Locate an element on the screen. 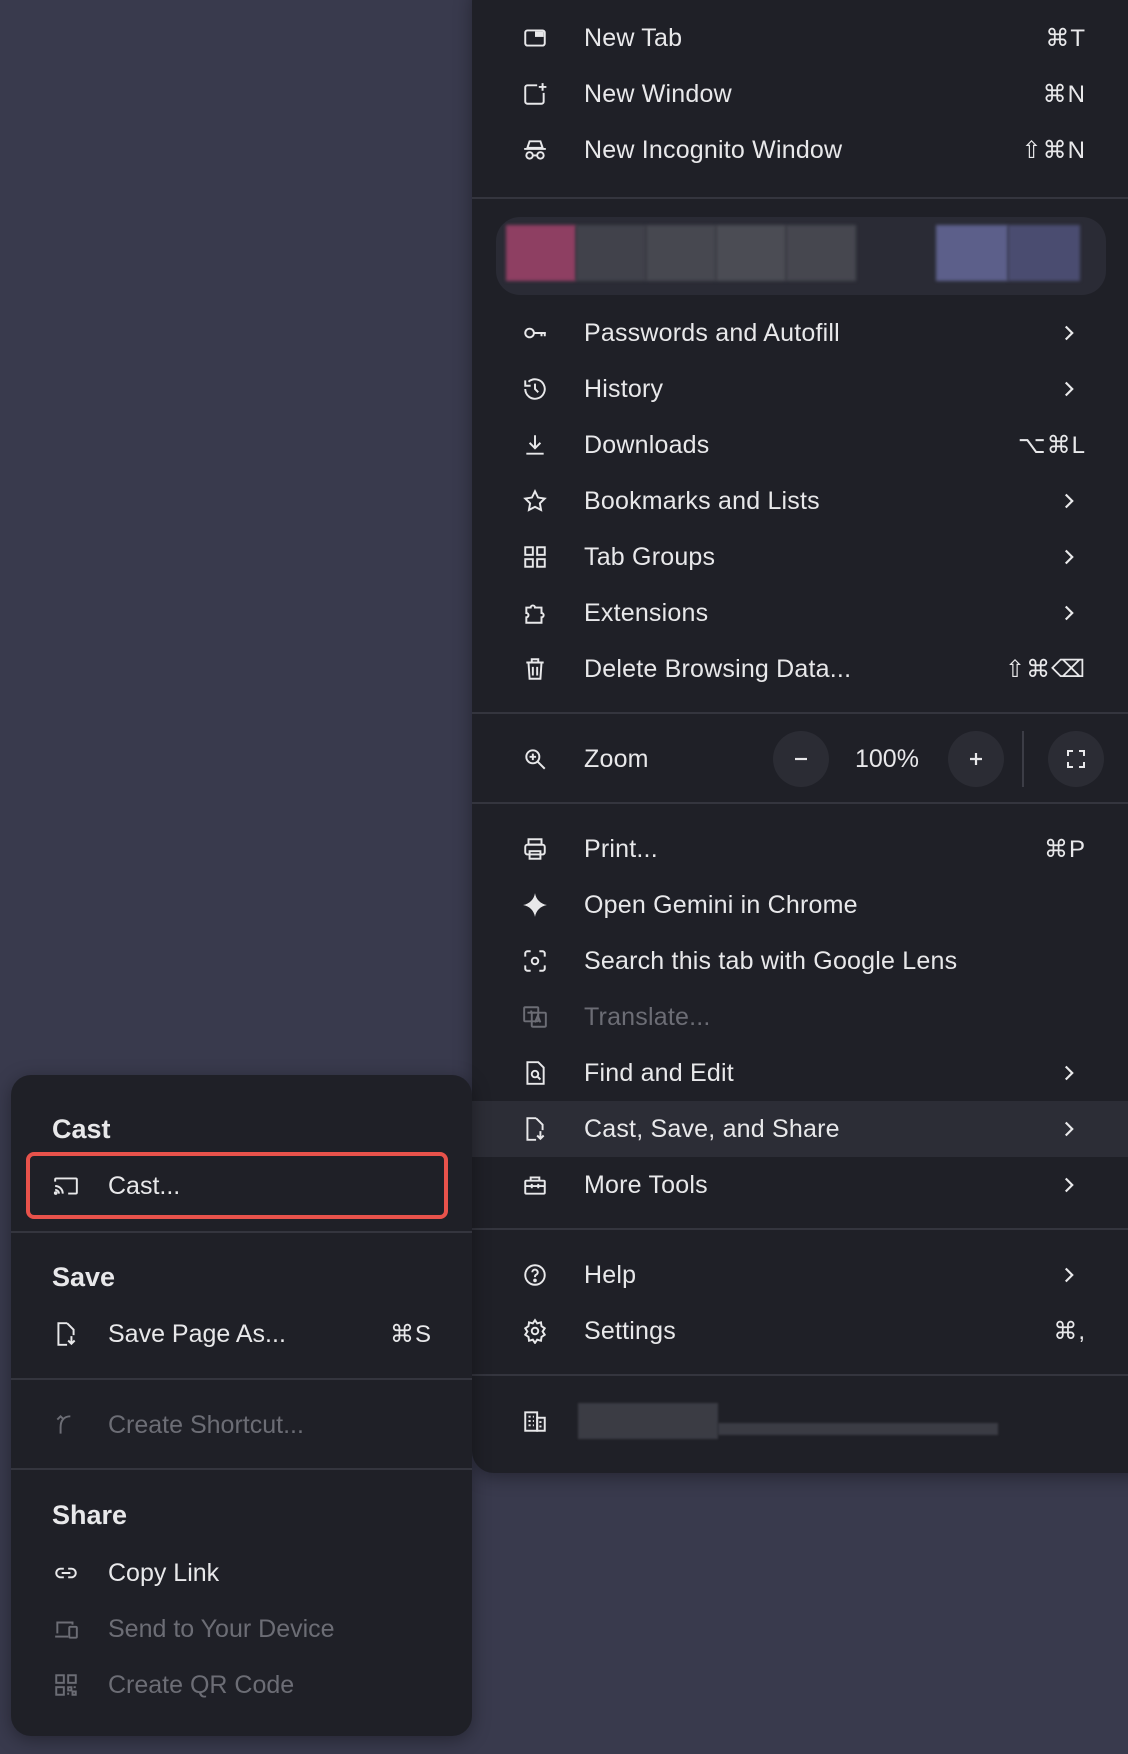 The height and width of the screenshot is (1754, 1128). menu-item-new-tab: New Tab ⌘T is located at coordinates (800, 38).